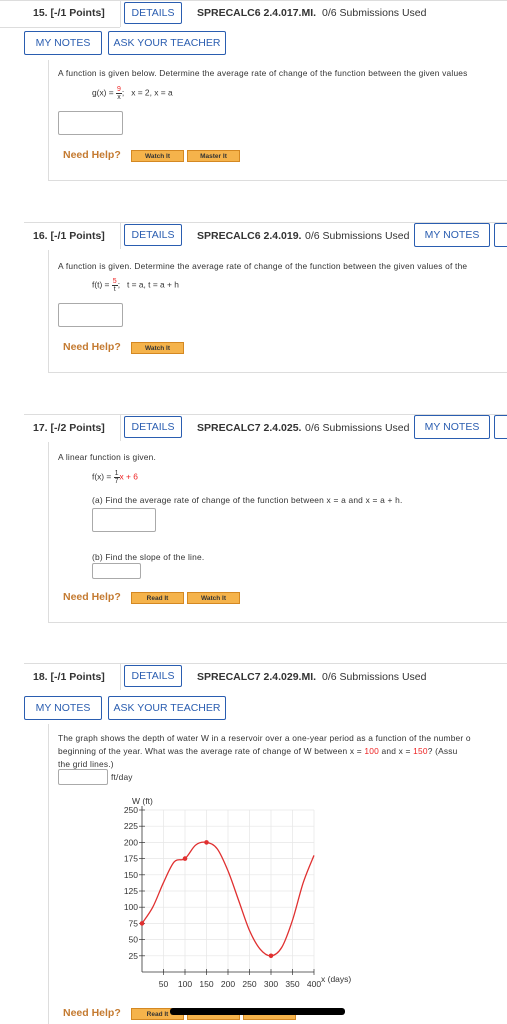  Describe the element at coordinates (131, 826) in the screenshot. I see `y-tick-label: 225` at that location.